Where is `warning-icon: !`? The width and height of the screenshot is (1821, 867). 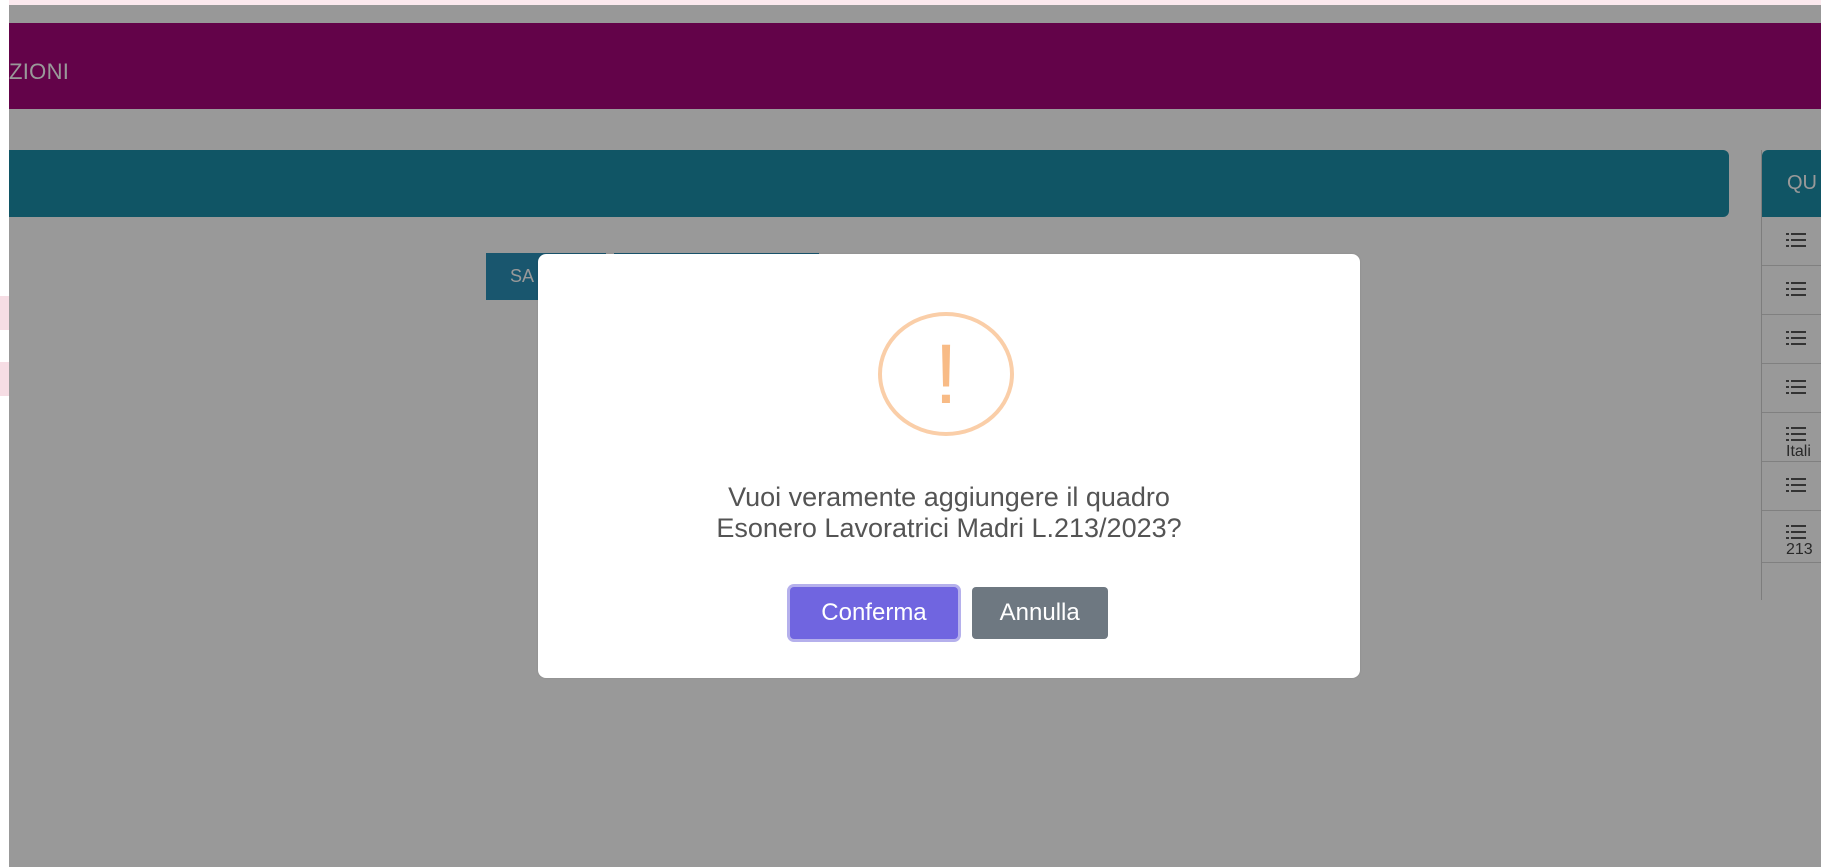 warning-icon: ! is located at coordinates (946, 374).